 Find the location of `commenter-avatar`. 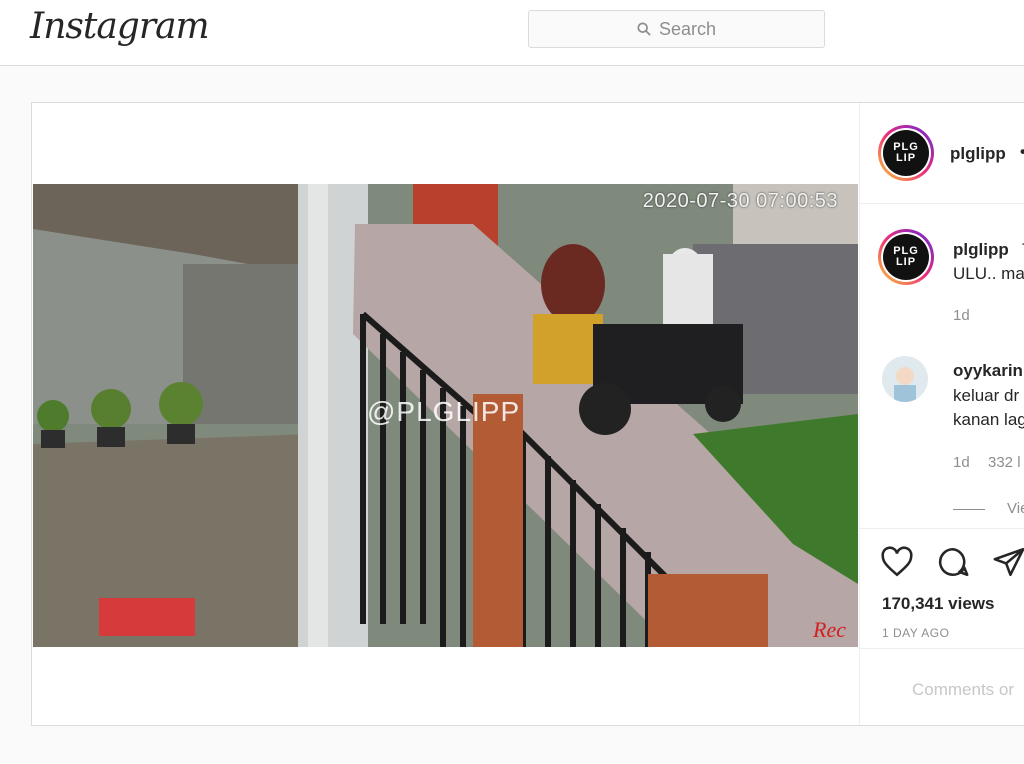

commenter-avatar is located at coordinates (905, 379).